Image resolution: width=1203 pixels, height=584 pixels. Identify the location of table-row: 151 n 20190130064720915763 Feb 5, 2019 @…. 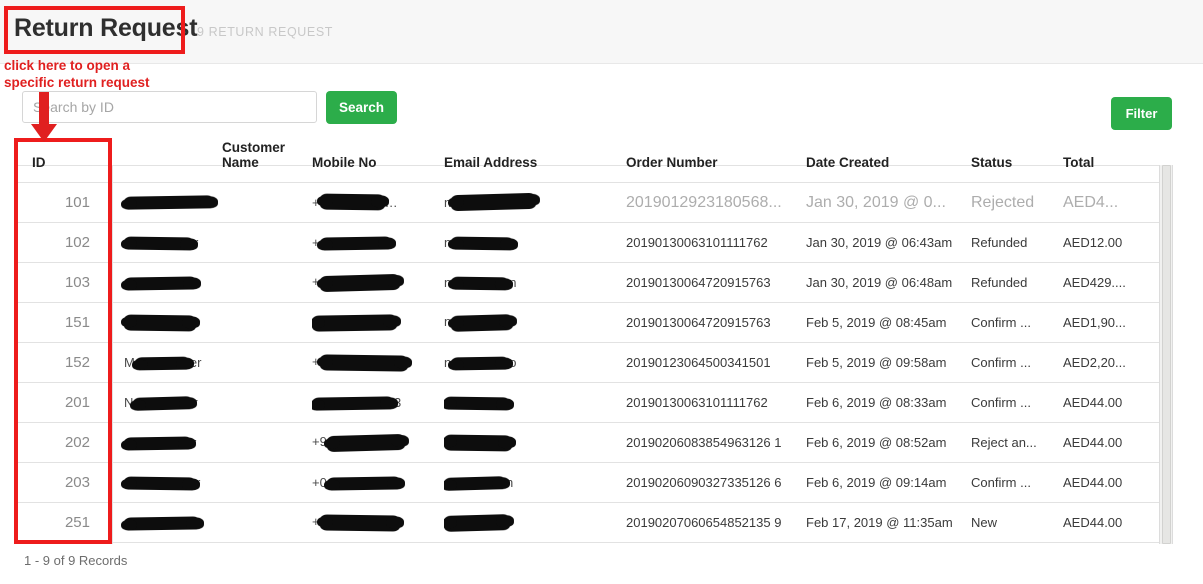
(586, 322).